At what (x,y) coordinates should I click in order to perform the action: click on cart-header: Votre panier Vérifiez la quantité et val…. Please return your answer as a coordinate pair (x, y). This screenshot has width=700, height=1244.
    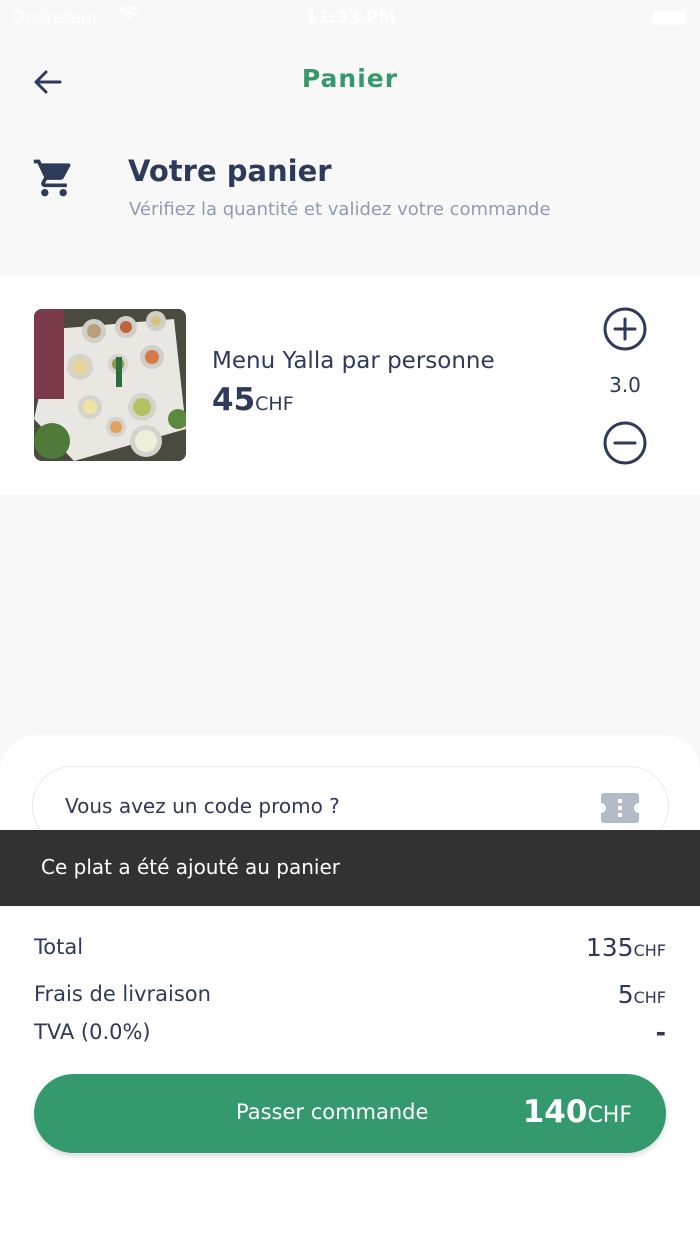
    Looking at the image, I should click on (350, 195).